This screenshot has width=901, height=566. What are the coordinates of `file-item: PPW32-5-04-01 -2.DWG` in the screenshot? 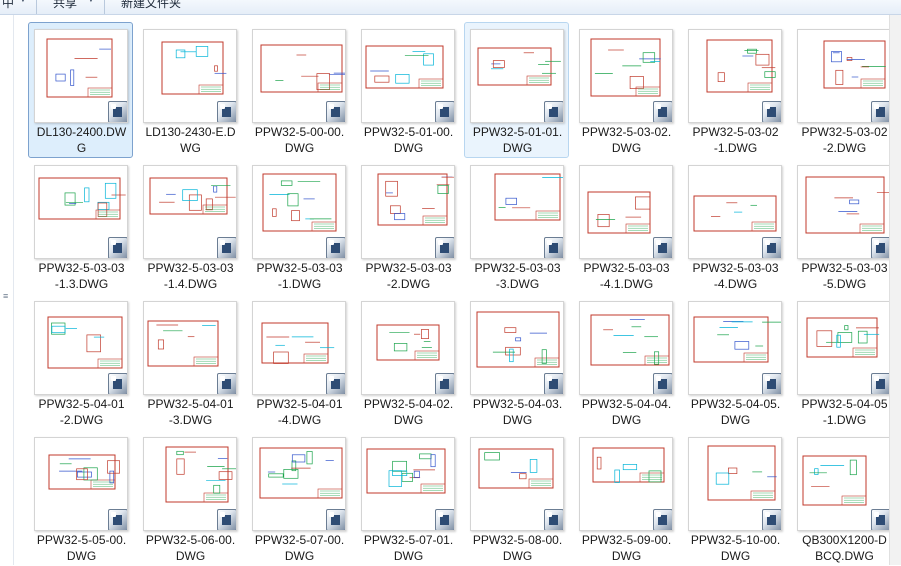 It's located at (80, 362).